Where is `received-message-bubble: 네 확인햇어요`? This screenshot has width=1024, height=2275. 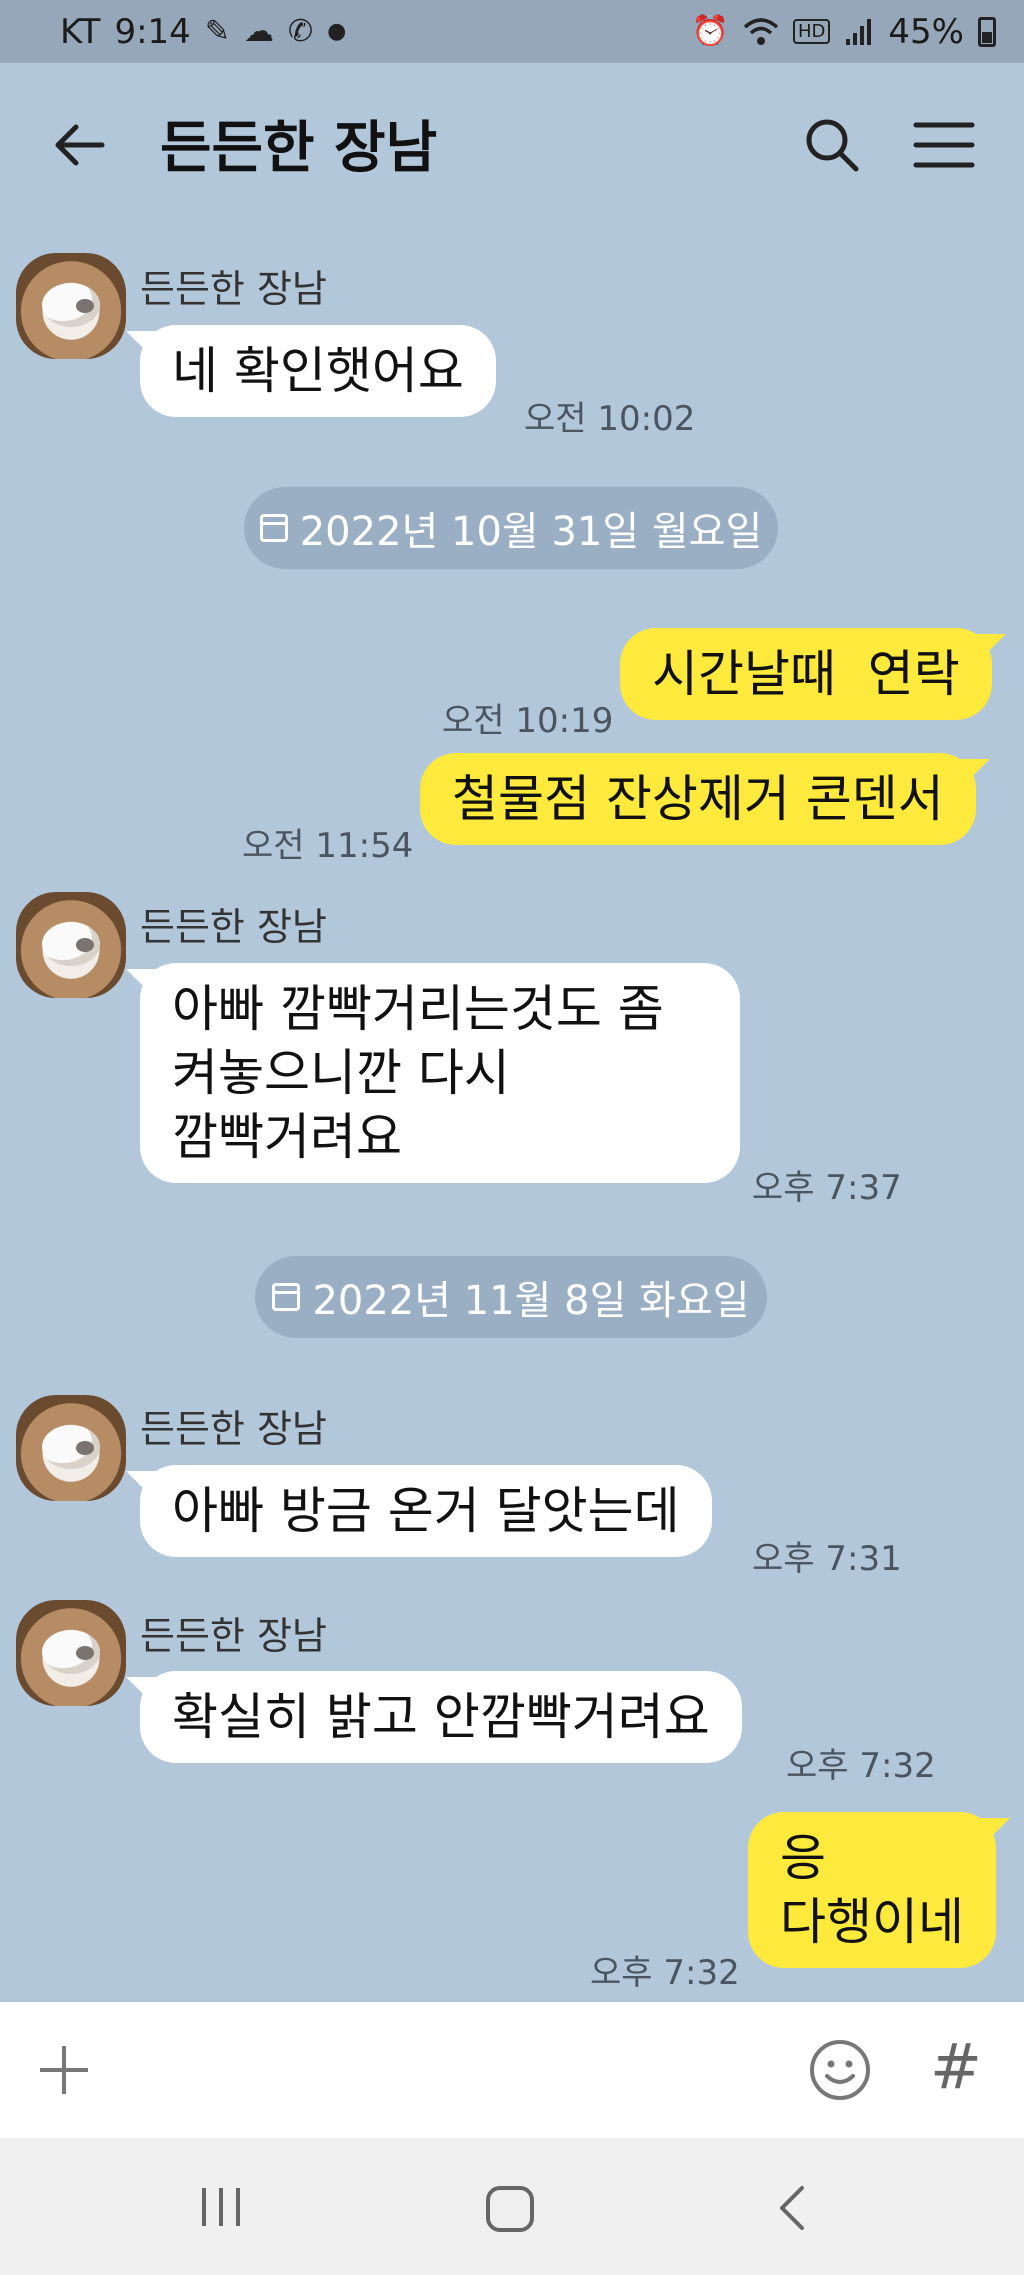
received-message-bubble: 네 확인햇어요 is located at coordinates (318, 371).